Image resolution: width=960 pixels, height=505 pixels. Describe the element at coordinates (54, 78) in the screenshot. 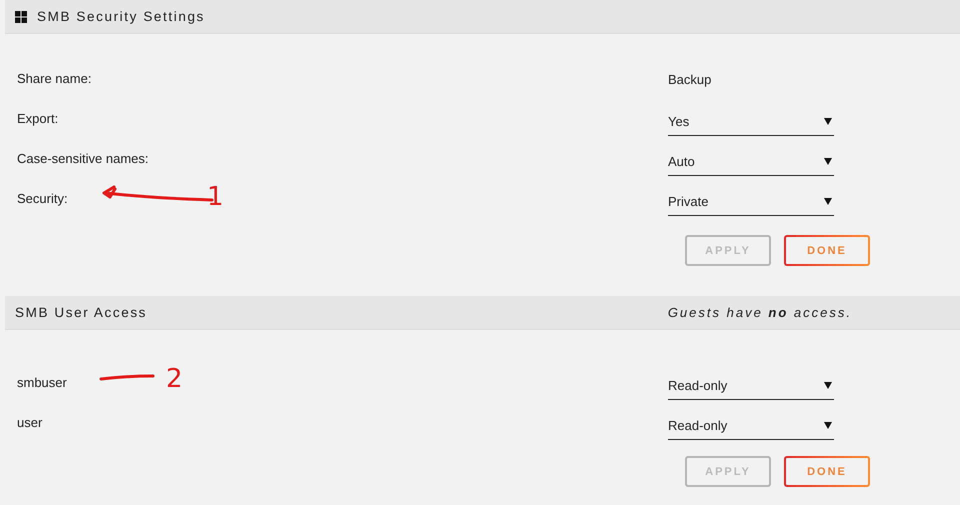

I see `field-label: Share name:` at that location.